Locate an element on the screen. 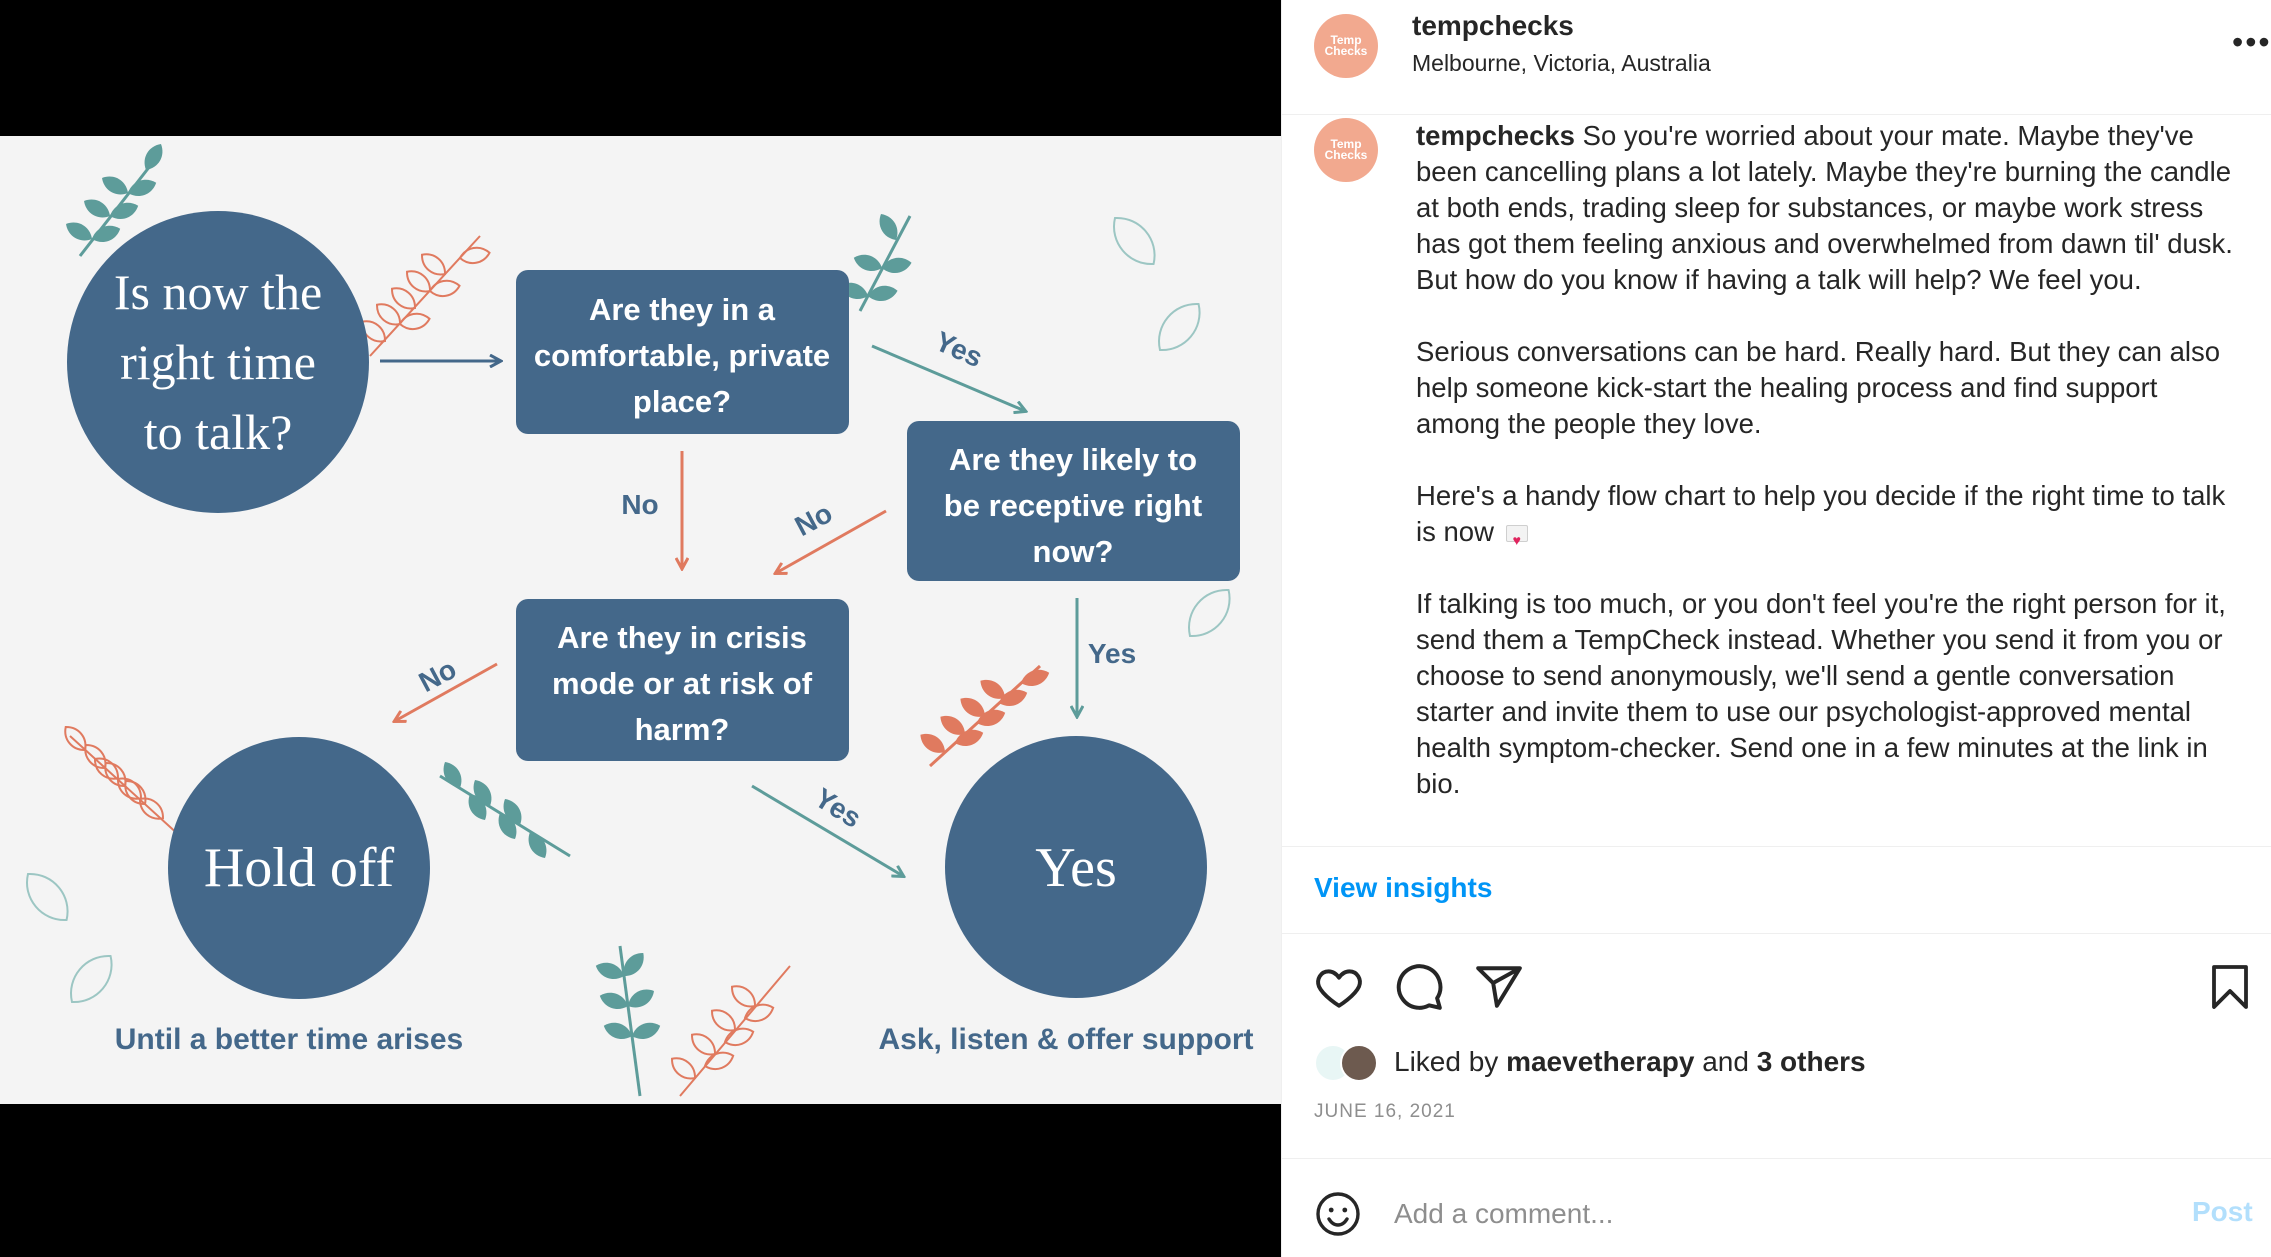  view-insights-link: View insights is located at coordinates (1403, 888).